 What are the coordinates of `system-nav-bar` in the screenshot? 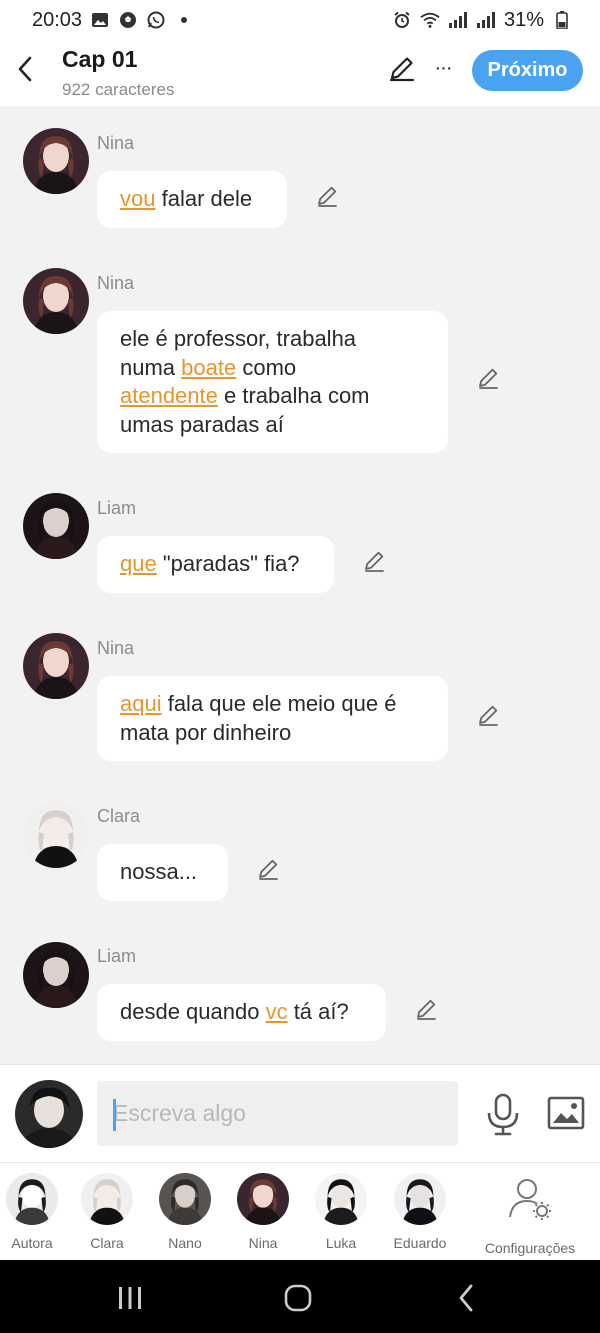 It's located at (300, 1296).